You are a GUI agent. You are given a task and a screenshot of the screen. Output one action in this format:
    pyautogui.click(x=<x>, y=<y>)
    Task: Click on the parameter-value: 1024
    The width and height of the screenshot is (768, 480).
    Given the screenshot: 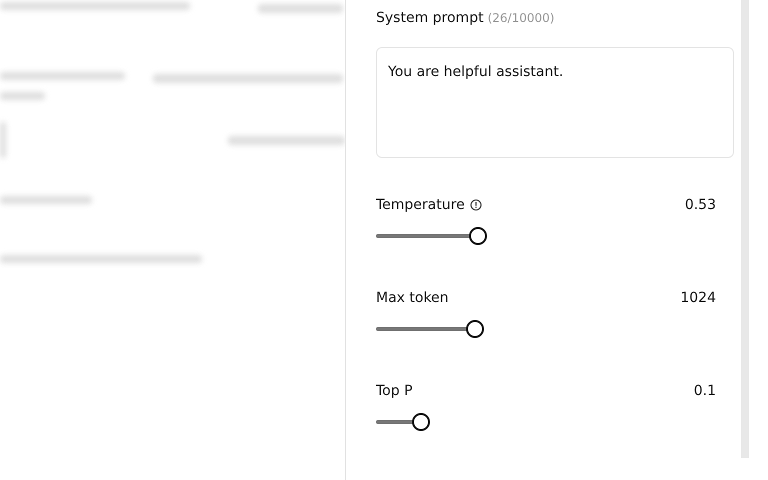 What is the action you would take?
    pyautogui.click(x=698, y=298)
    